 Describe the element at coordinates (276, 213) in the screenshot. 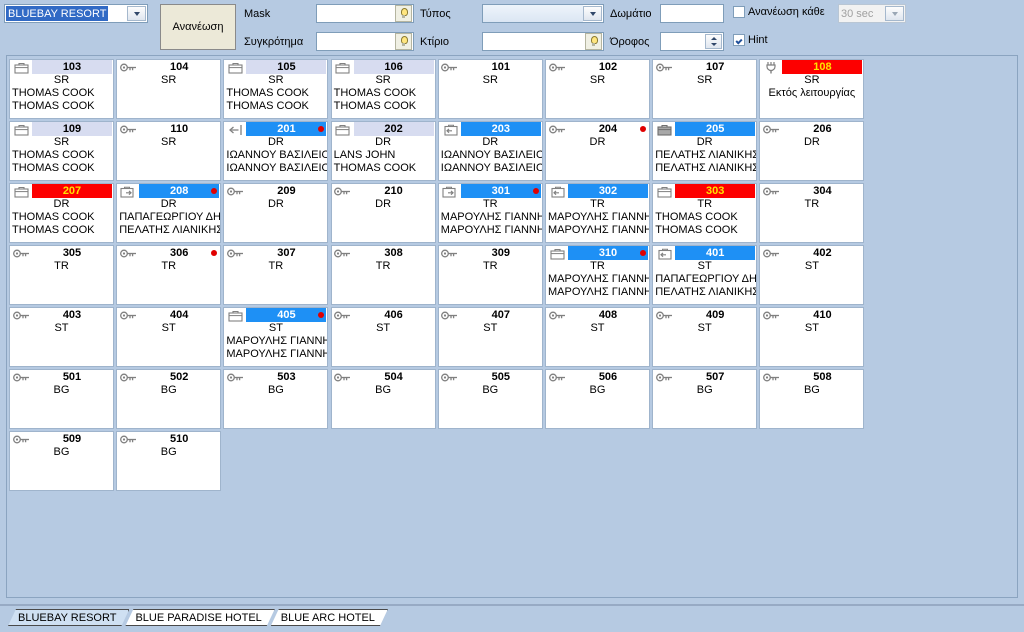

I see `room-card: 209 DR` at that location.